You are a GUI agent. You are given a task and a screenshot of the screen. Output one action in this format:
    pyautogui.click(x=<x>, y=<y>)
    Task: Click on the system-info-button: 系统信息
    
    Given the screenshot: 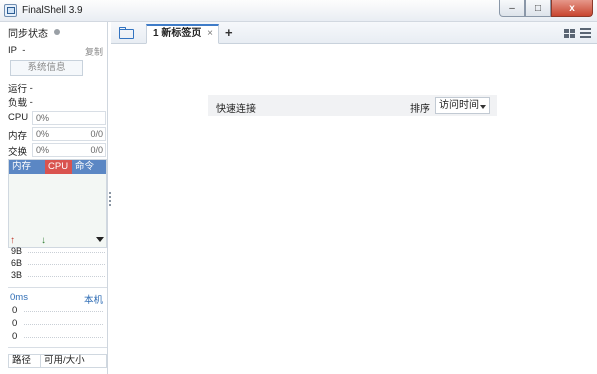 What is the action you would take?
    pyautogui.click(x=46, y=68)
    